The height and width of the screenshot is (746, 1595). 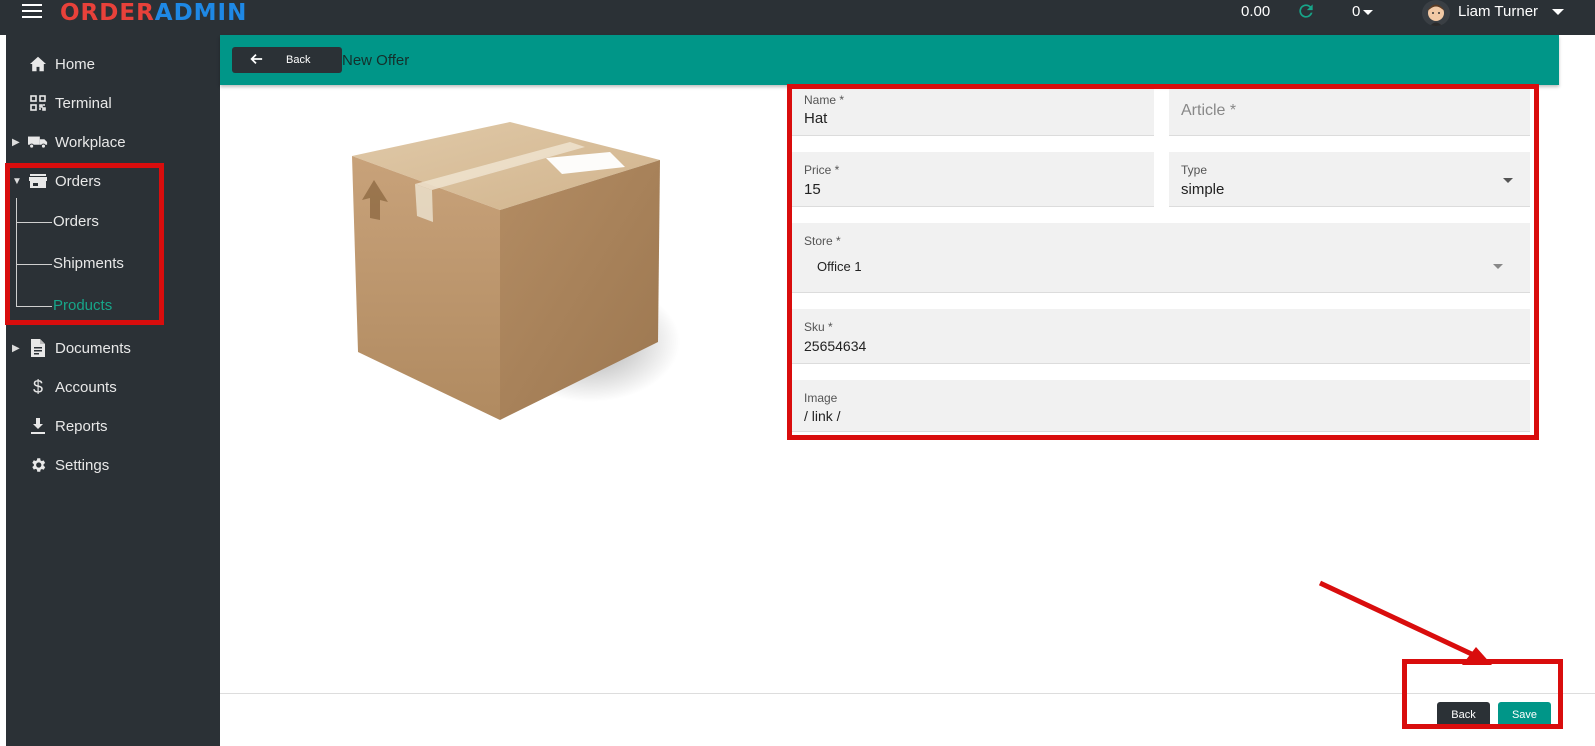 I want to click on logo-order-text: ORDER, so click(x=107, y=13).